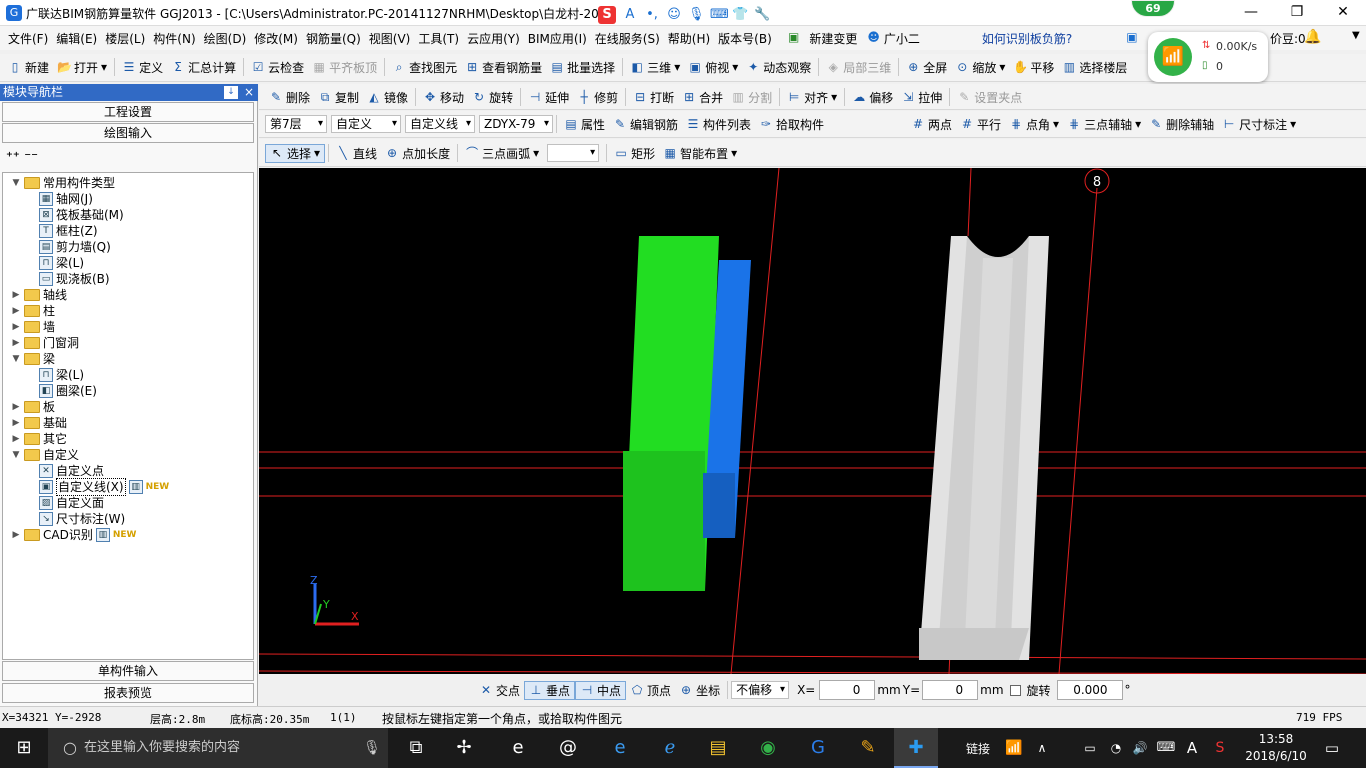 This screenshot has height=768, width=1366. I want to click on toolbar-button-orbit: ✦ 动态观察, so click(778, 67).